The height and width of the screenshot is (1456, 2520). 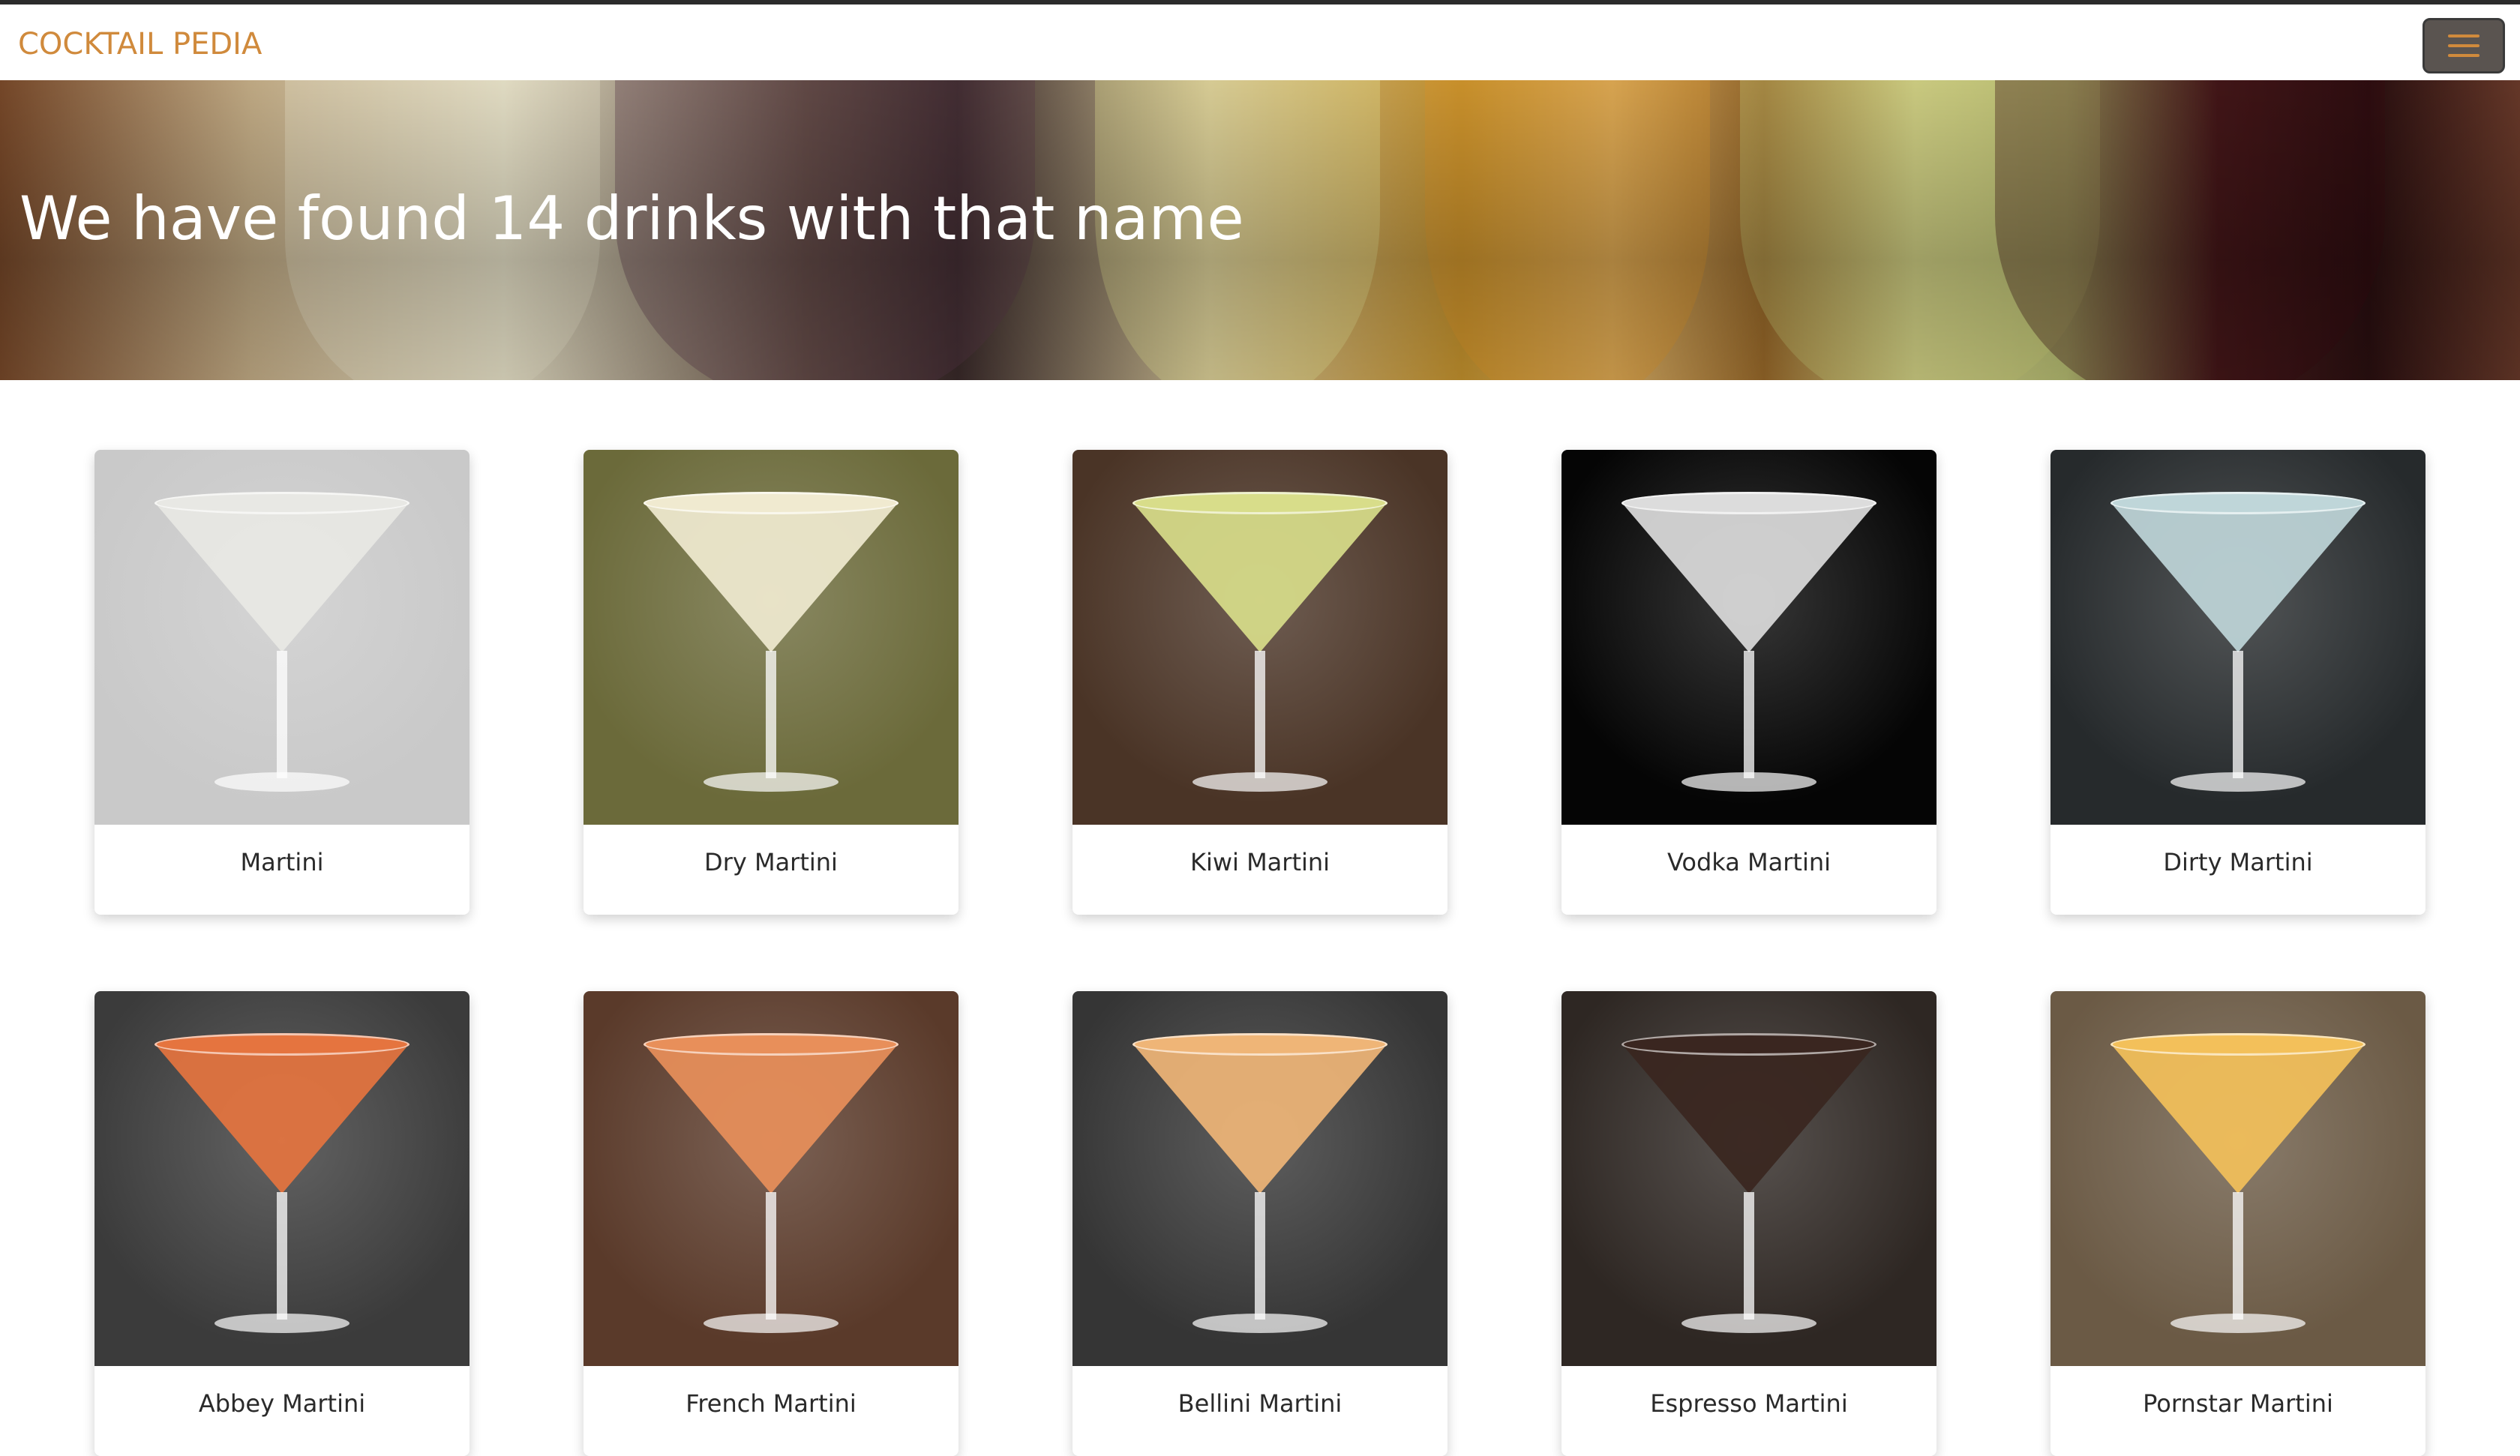 I want to click on drink-card: Espresso Martini, so click(x=1749, y=1223).